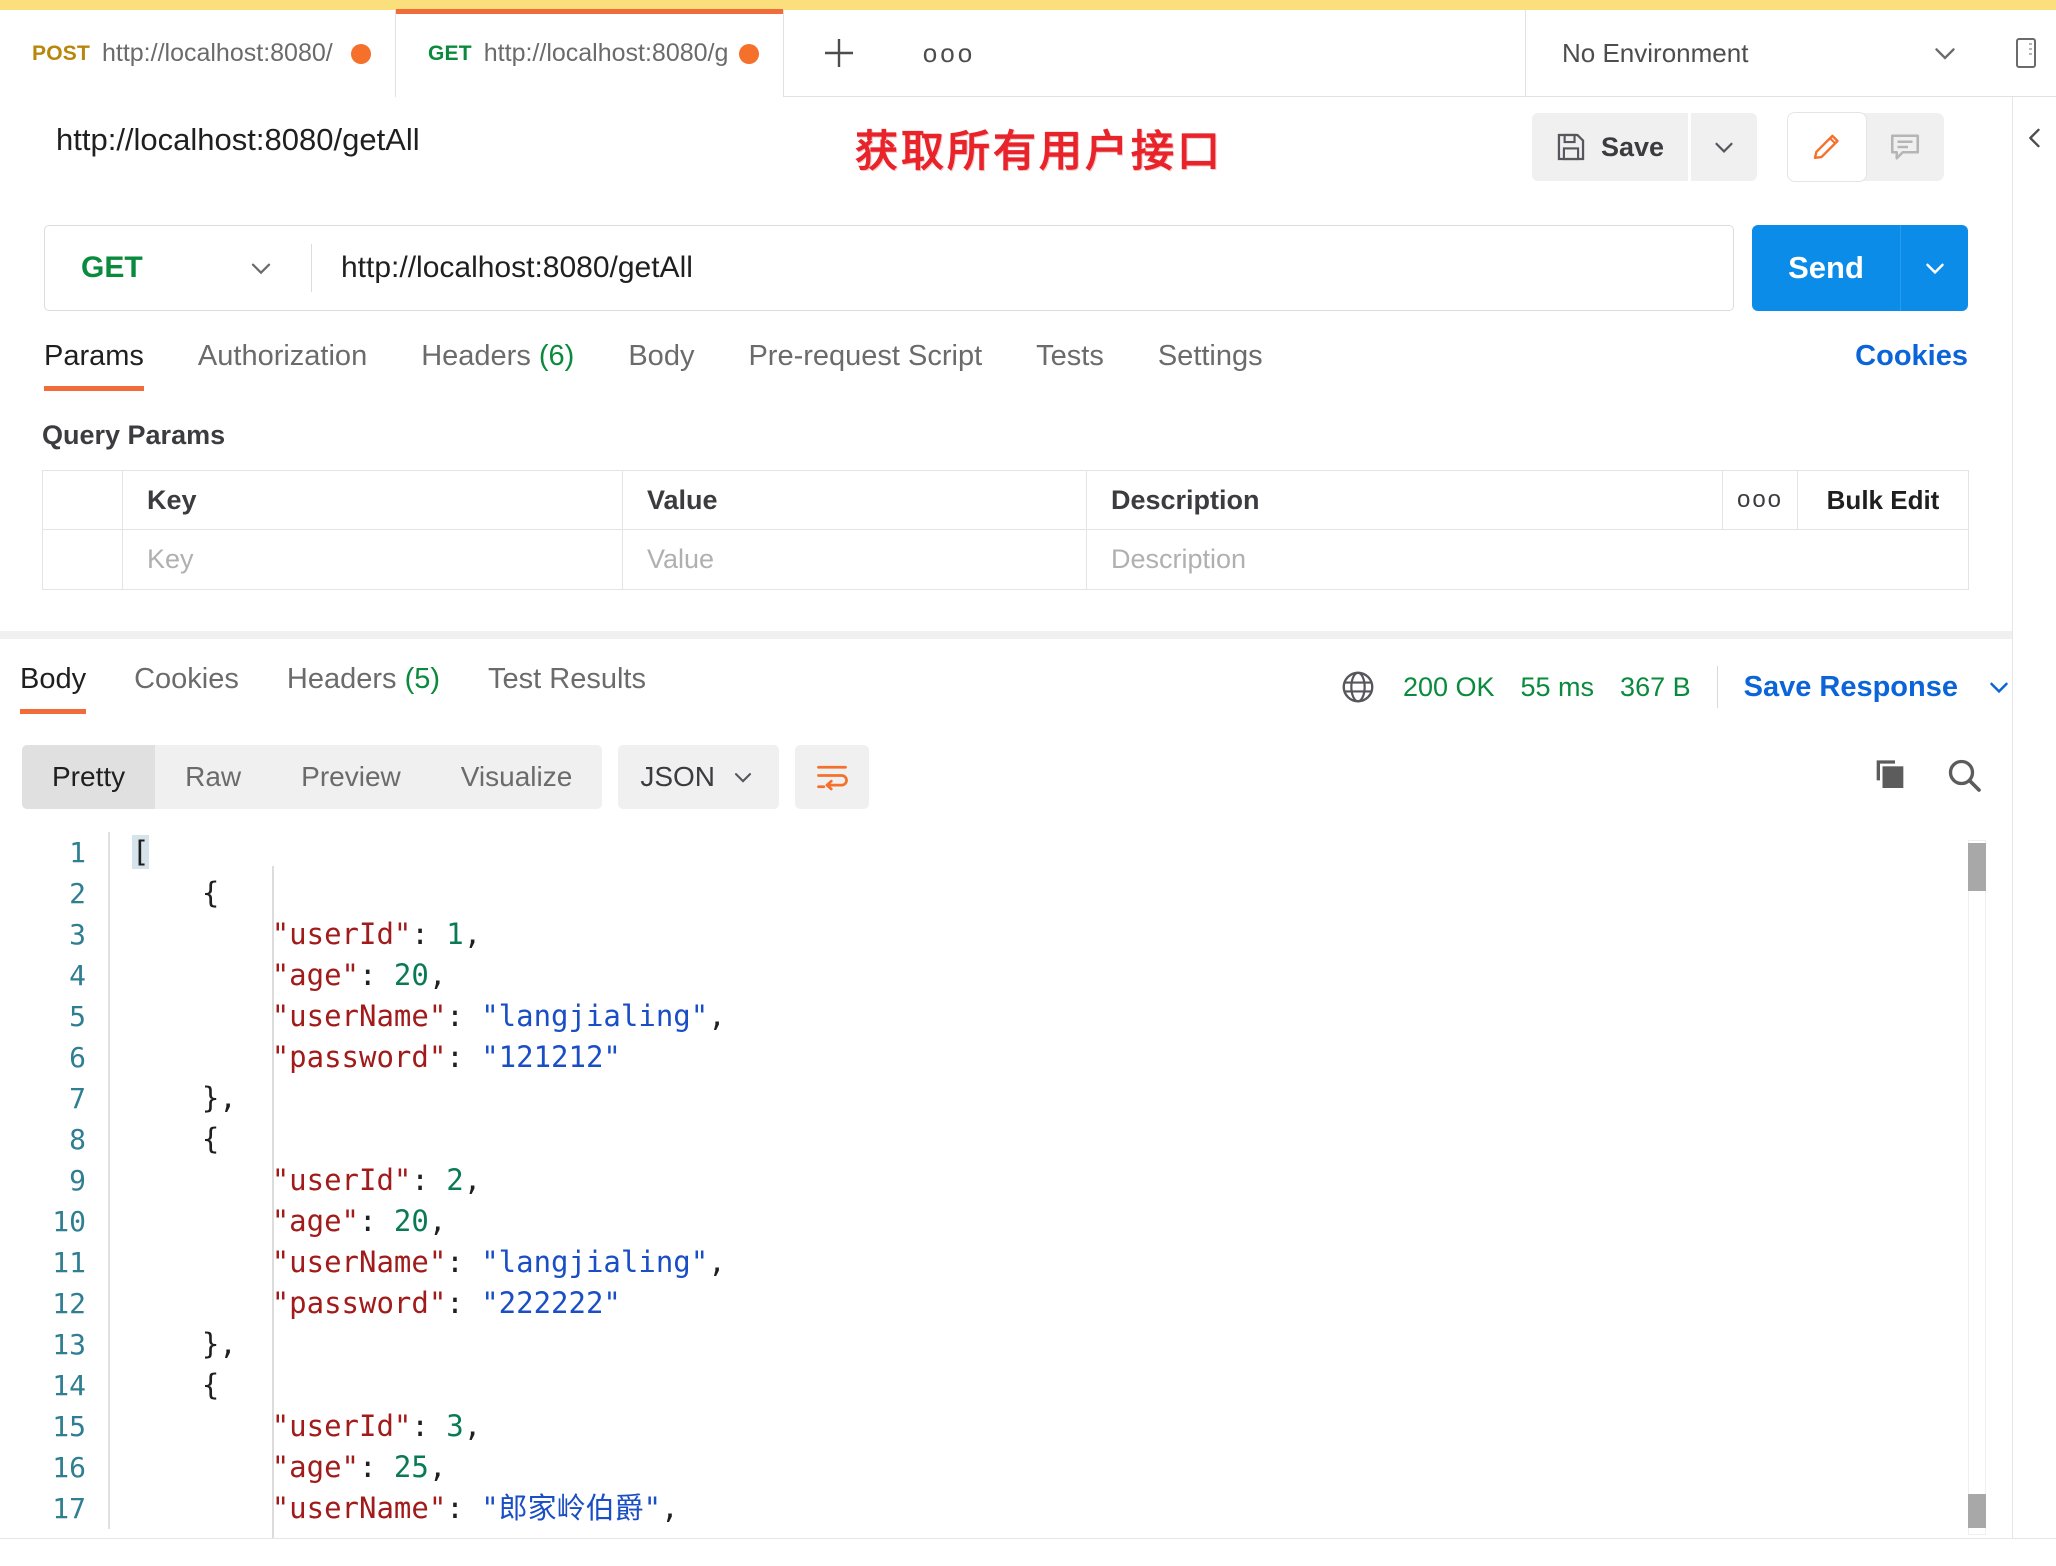 Image resolution: width=2056 pixels, height=1566 pixels. I want to click on code-line: 14 {, so click(1006, 1385).